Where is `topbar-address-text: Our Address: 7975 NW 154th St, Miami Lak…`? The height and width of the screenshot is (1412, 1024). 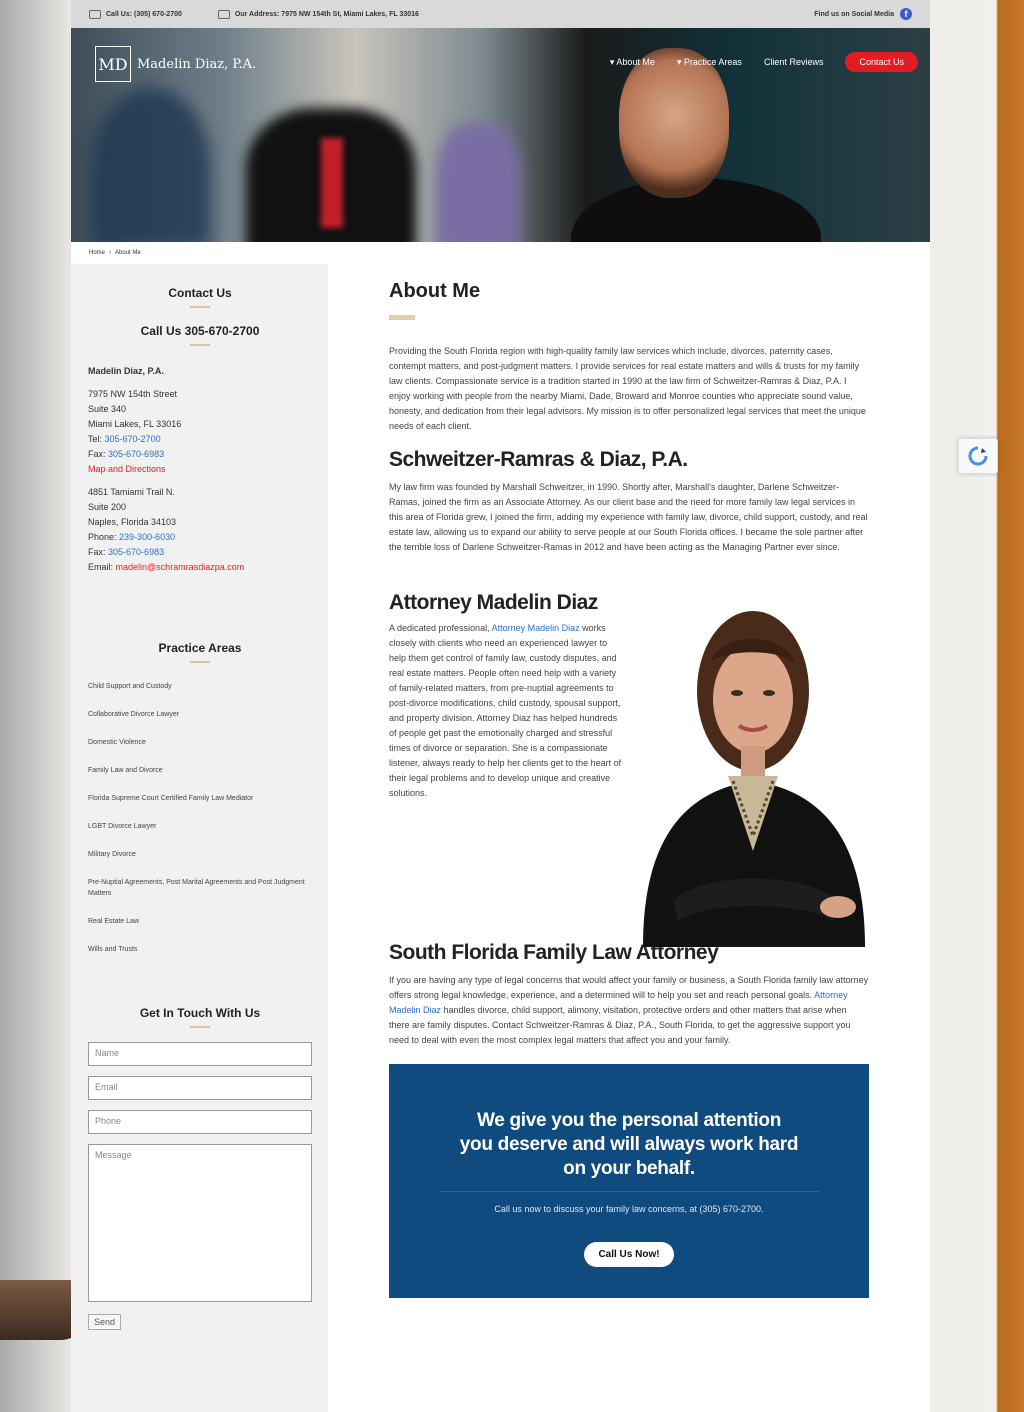 topbar-address-text: Our Address: 7975 NW 154th St, Miami Lak… is located at coordinates (326, 14).